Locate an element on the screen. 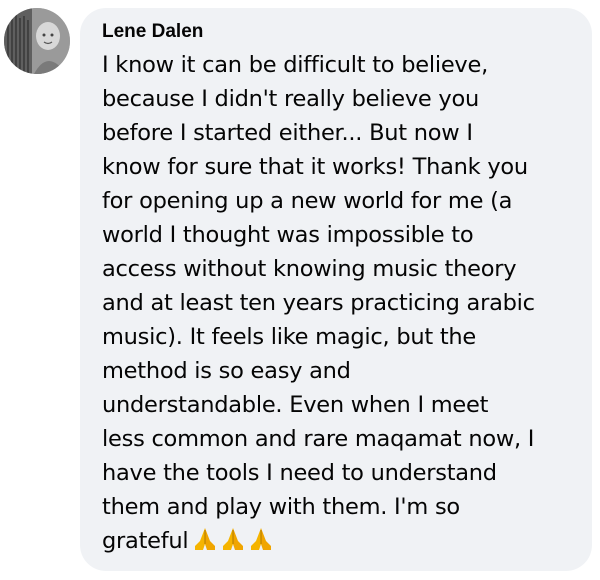 The width and height of the screenshot is (600, 580). comment-last-word: grateful is located at coordinates (145, 541).